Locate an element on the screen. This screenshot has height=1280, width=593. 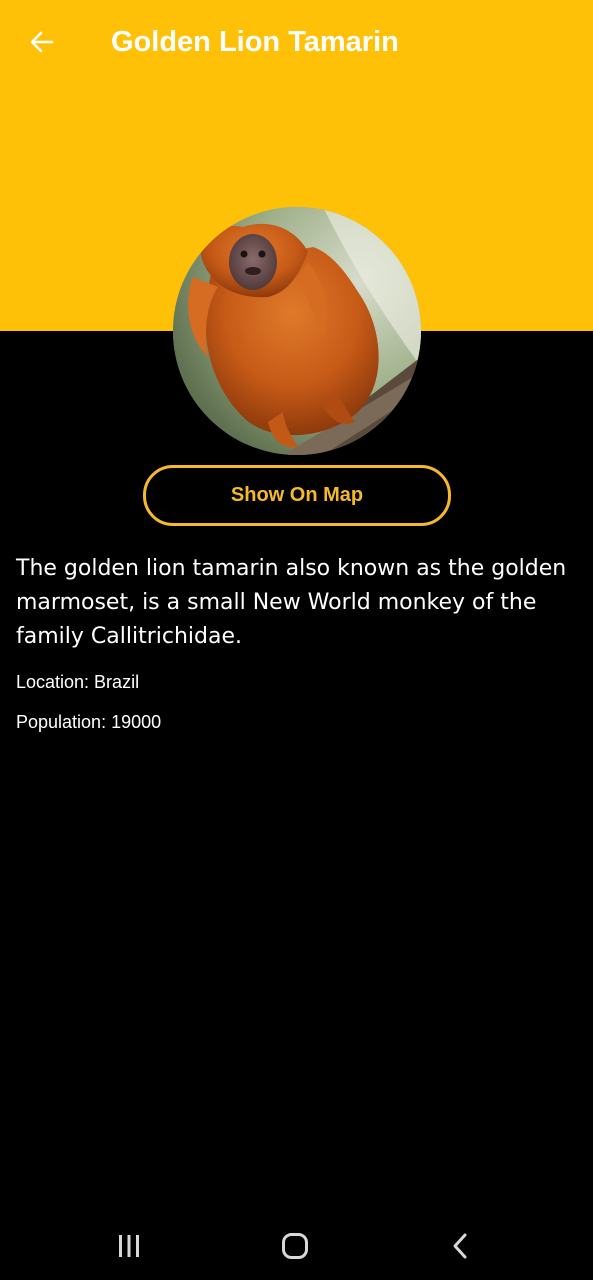
page-title: Golden Lion Tamarin is located at coordinates (255, 42).